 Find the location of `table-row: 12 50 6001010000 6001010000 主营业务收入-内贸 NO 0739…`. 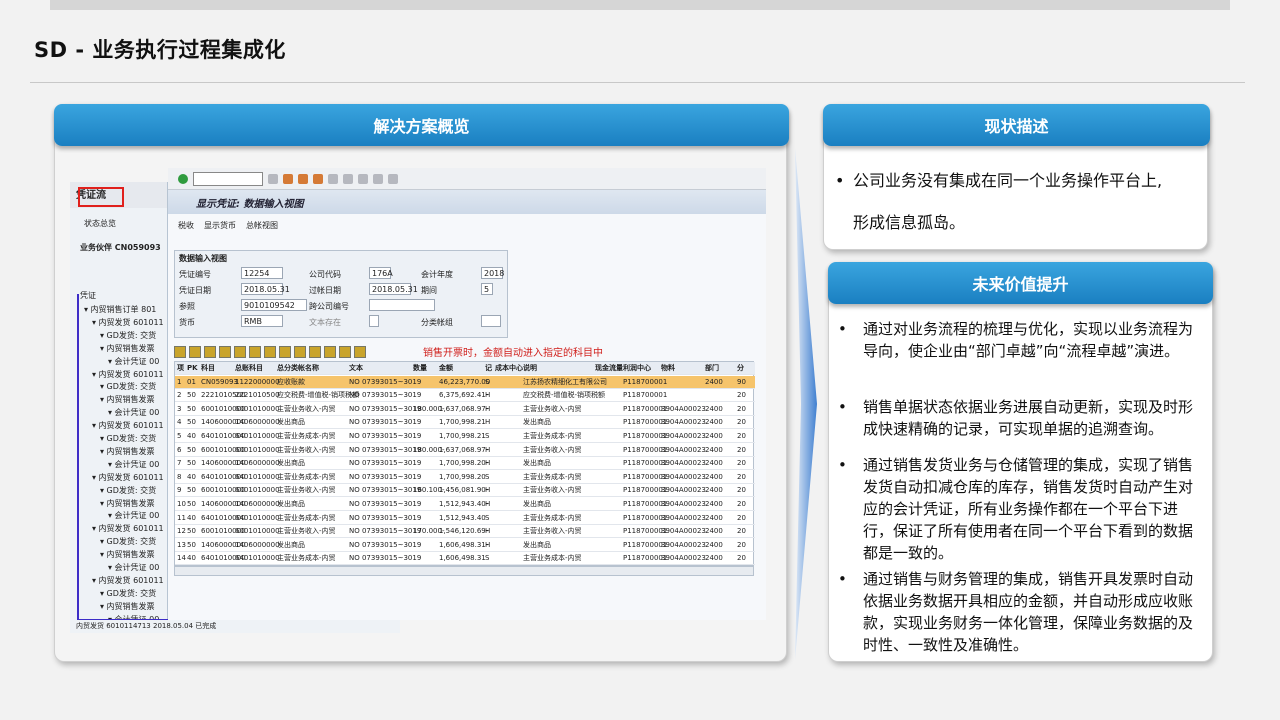

table-row: 12 50 6001010000 6001010000 主营业务收入-内贸 NO 0739… is located at coordinates (465, 532).